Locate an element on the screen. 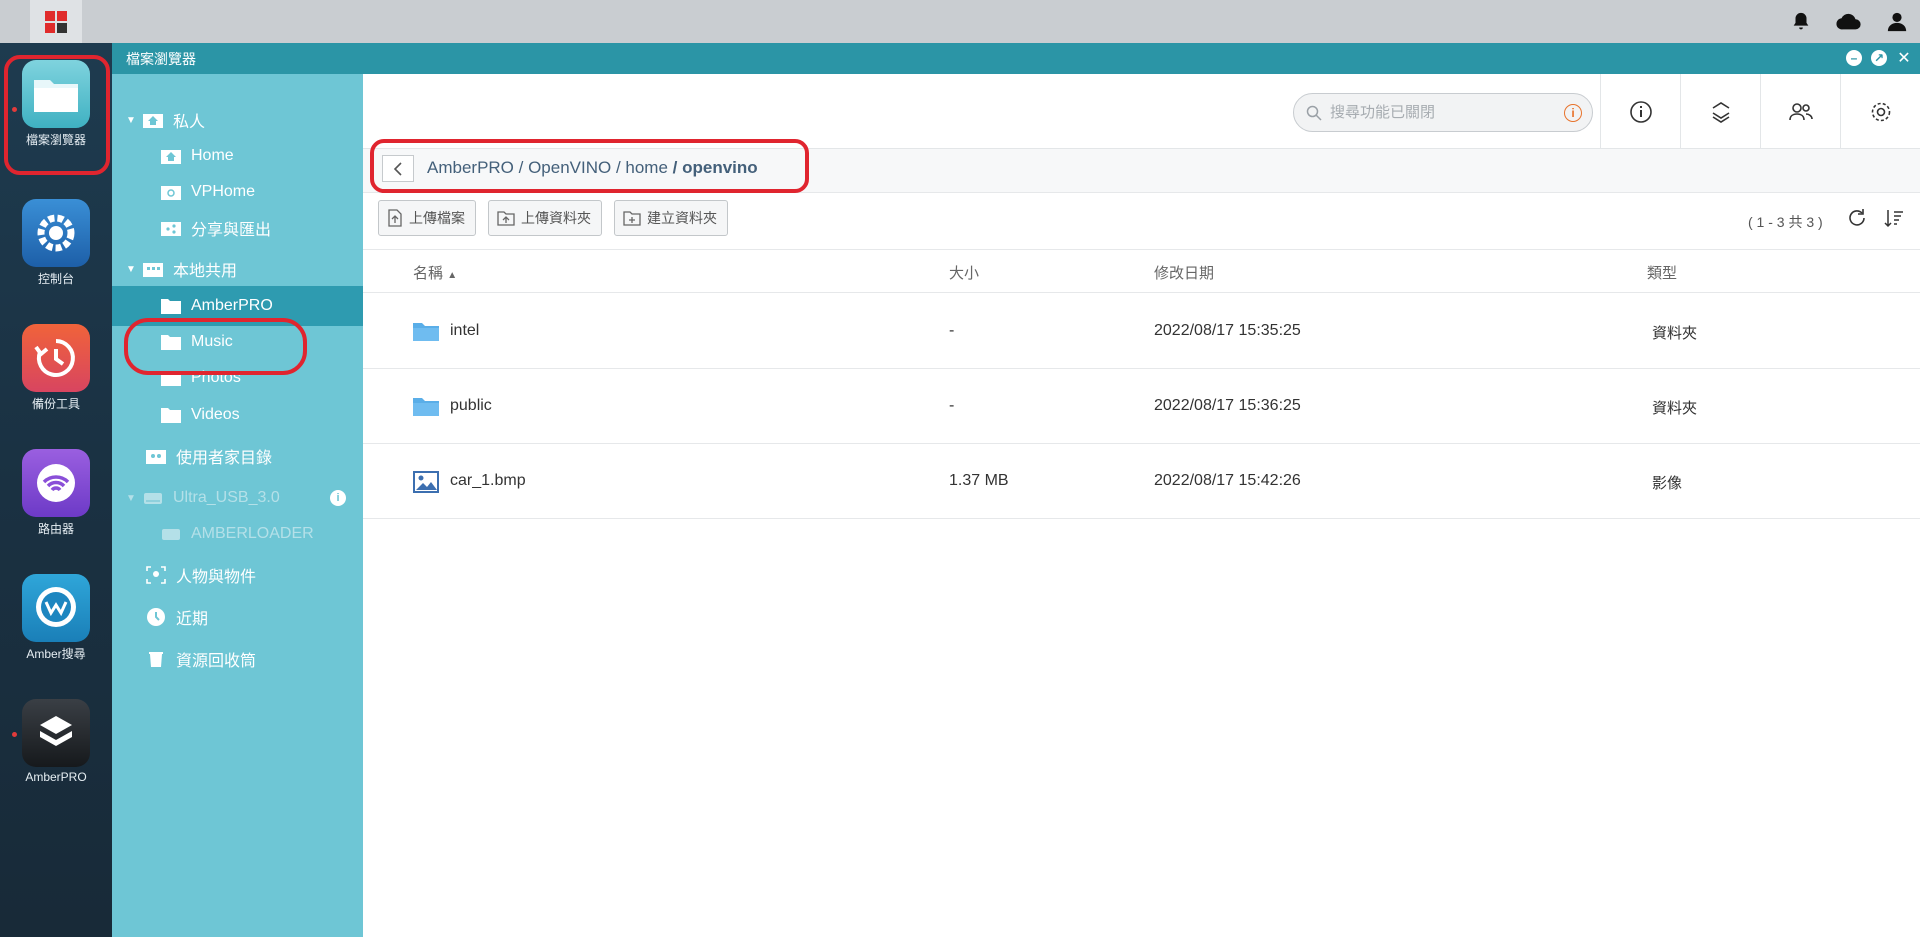 The width and height of the screenshot is (1920, 937). running-indicator is located at coordinates (14, 734).